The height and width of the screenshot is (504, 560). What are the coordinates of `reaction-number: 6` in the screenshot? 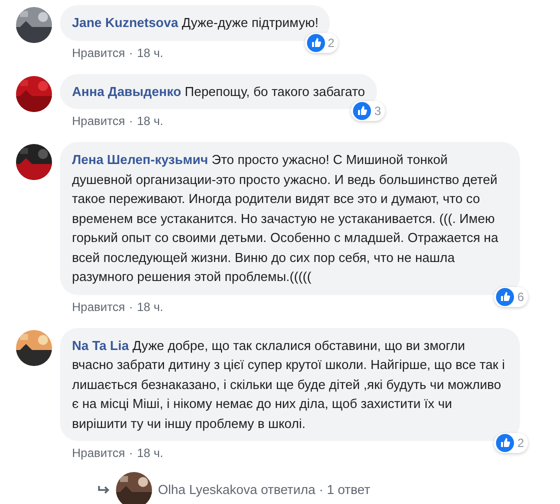 It's located at (520, 297).